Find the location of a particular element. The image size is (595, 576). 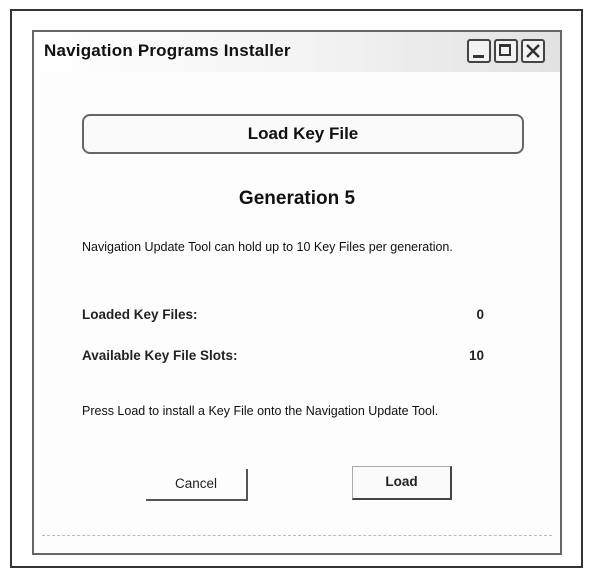

available-slots-value: 10 is located at coordinates (476, 355).